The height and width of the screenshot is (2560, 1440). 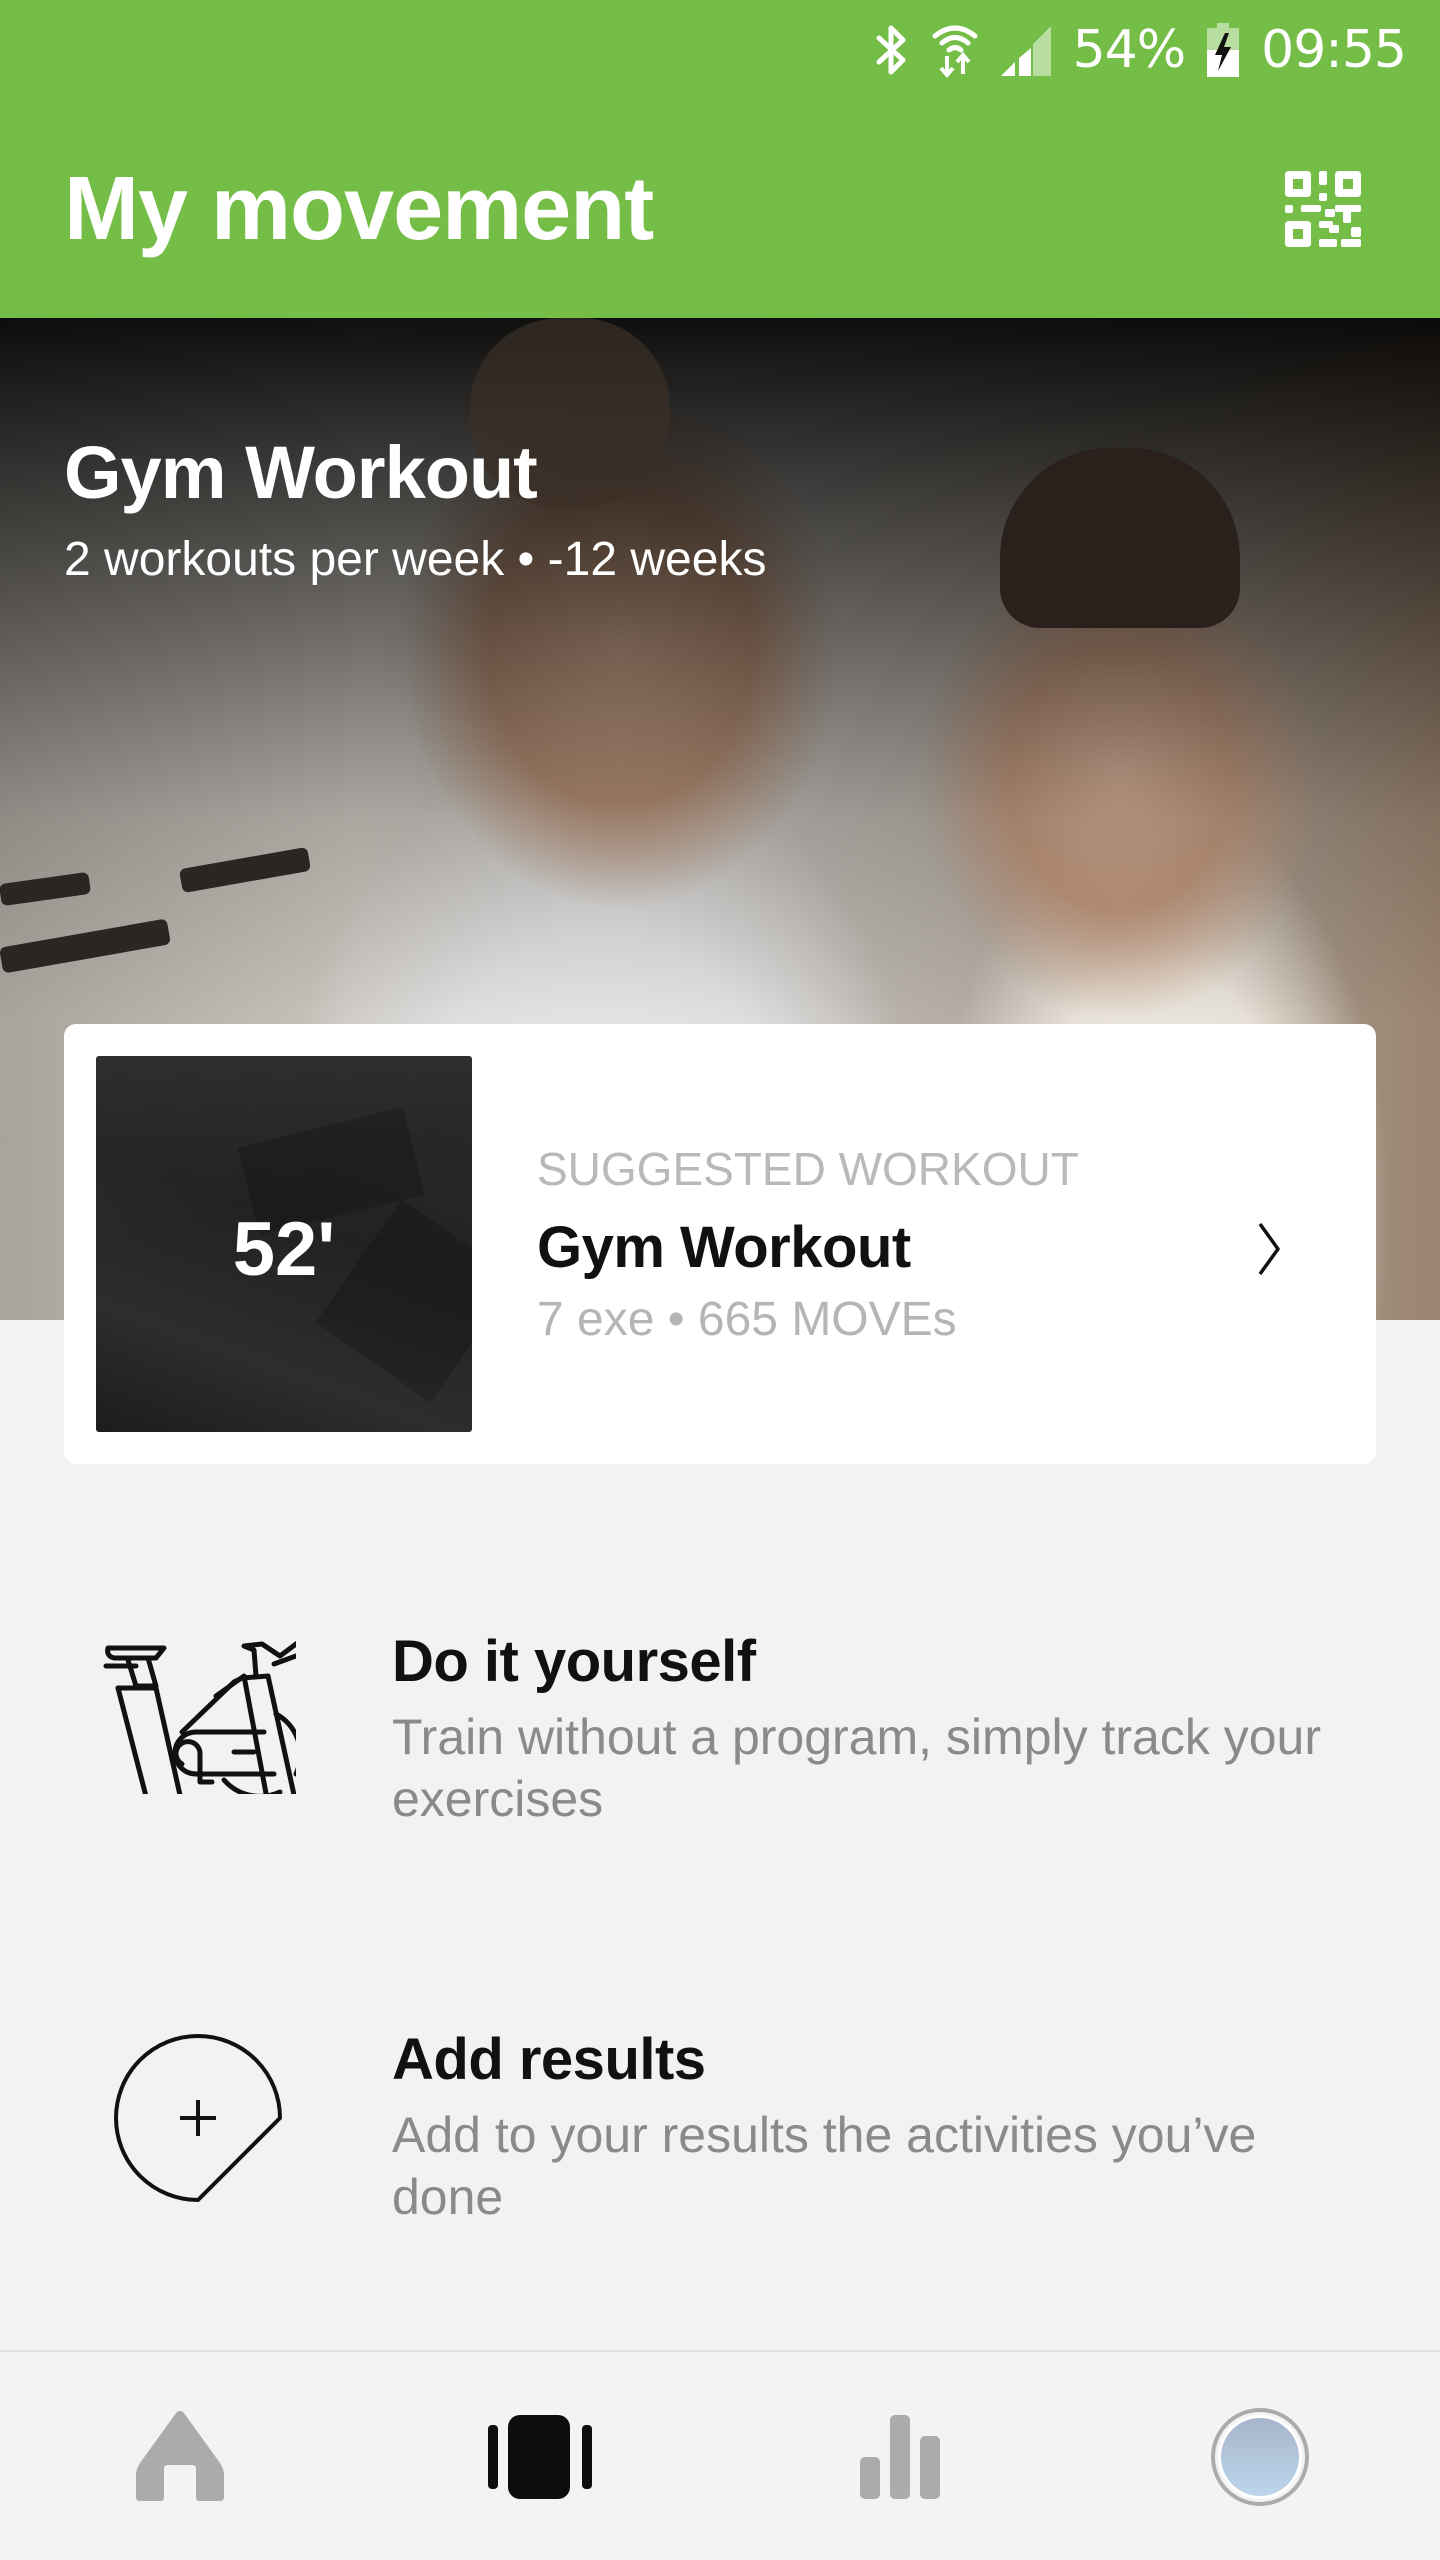 I want to click on suggested-label: SUGGESTED WORKOUT, so click(x=808, y=1169).